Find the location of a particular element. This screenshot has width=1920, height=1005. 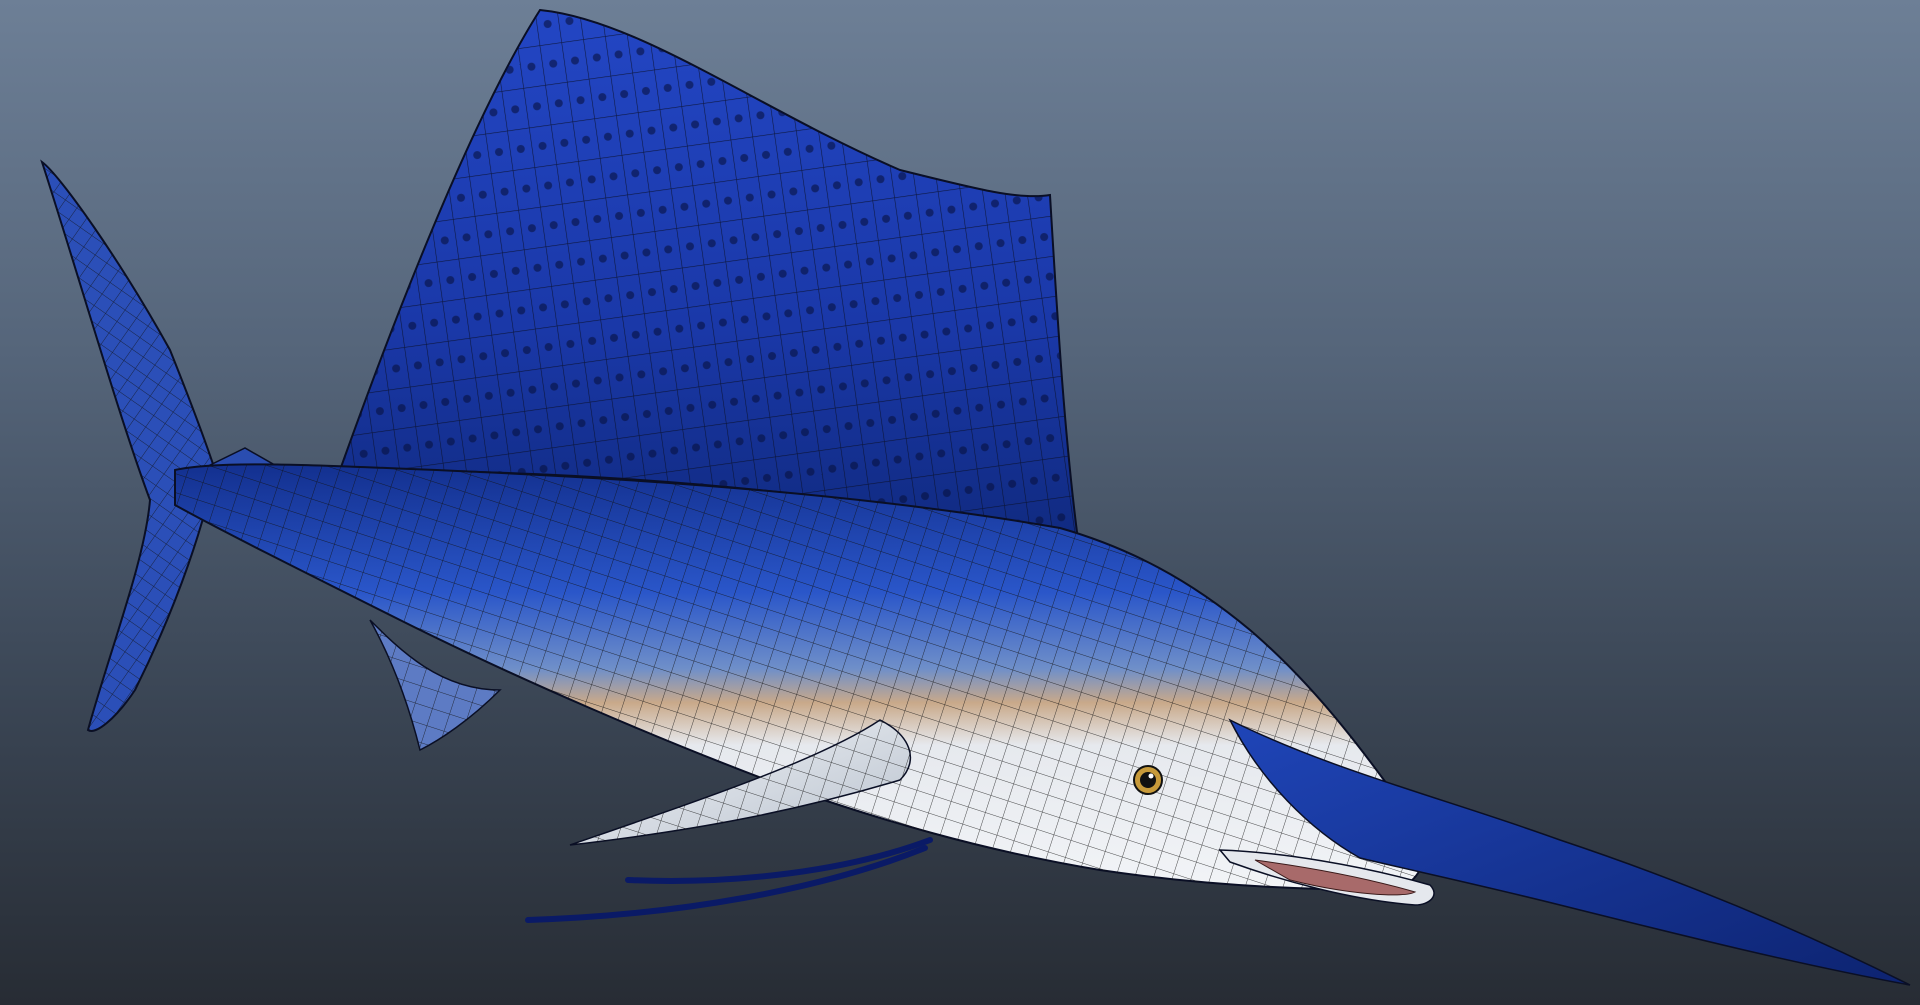

tail-fin is located at coordinates (128, 445).